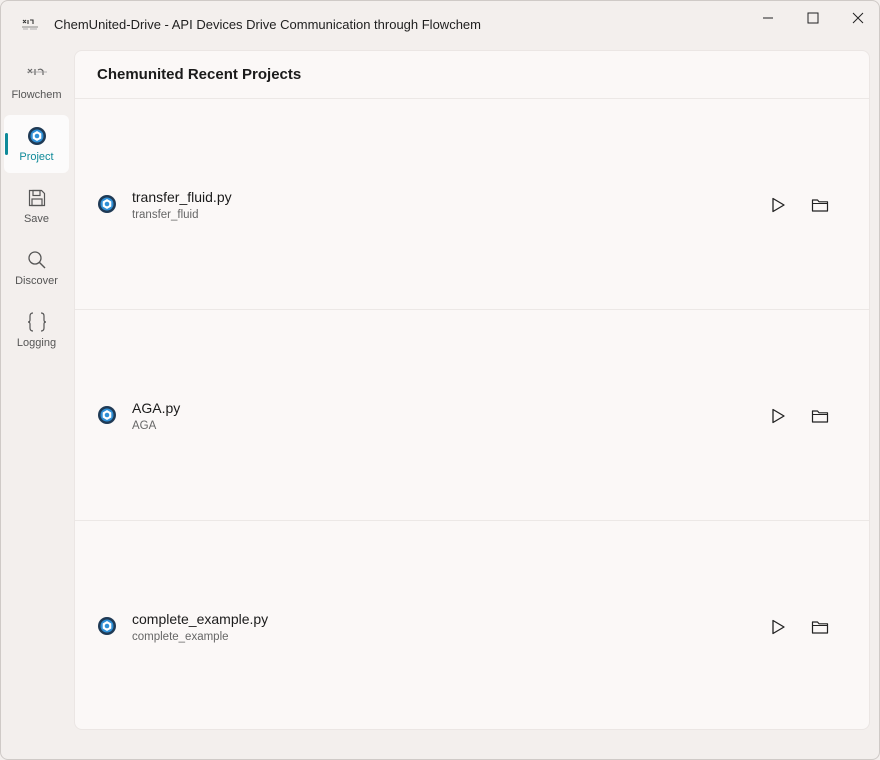 The height and width of the screenshot is (760, 880). I want to click on maximize-button, so click(813, 18).